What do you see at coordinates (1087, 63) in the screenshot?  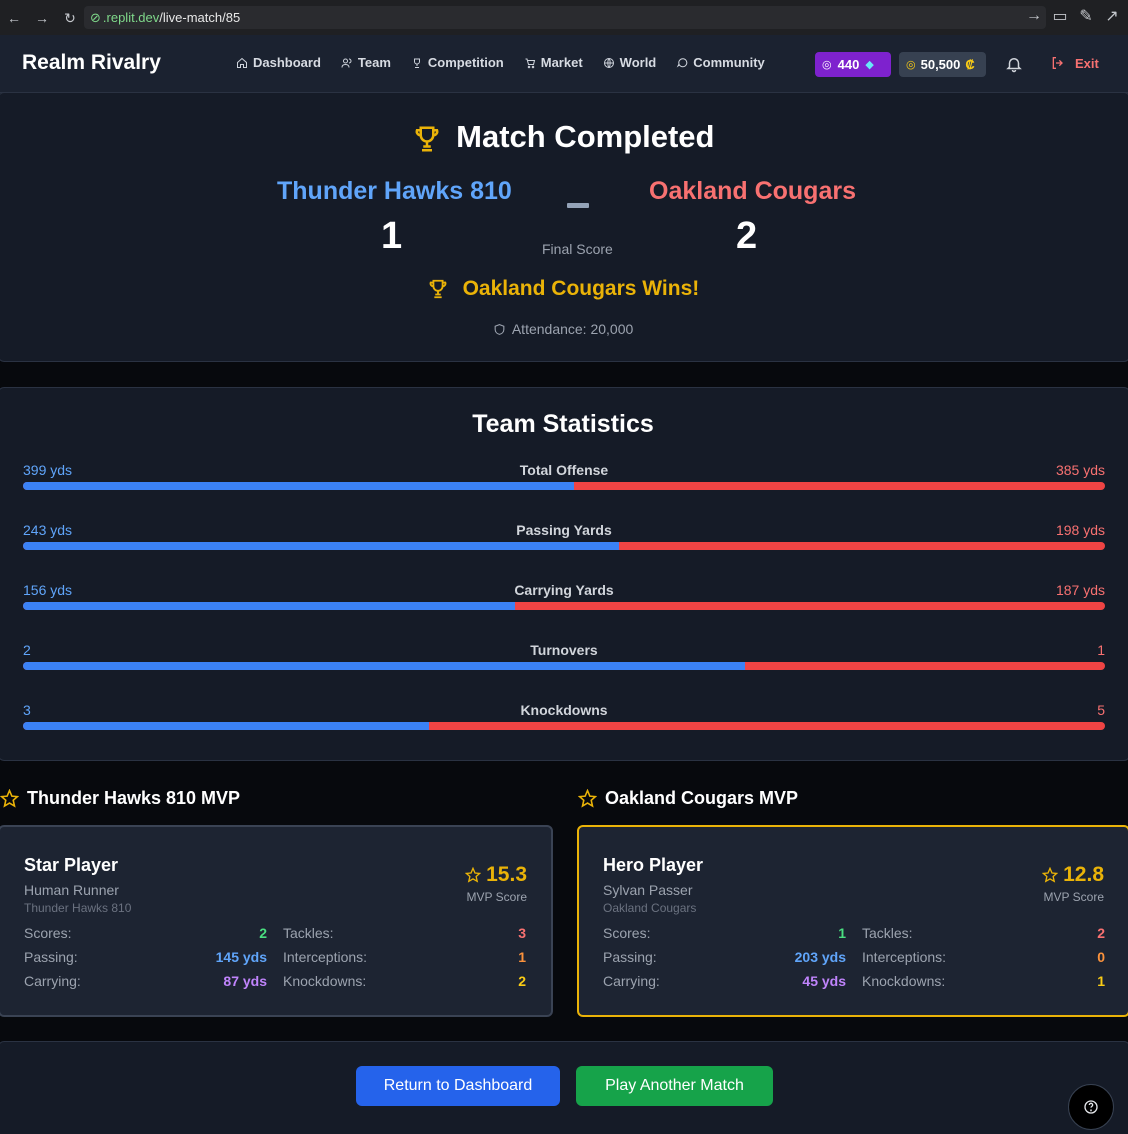 I see `exit-label: Exit` at bounding box center [1087, 63].